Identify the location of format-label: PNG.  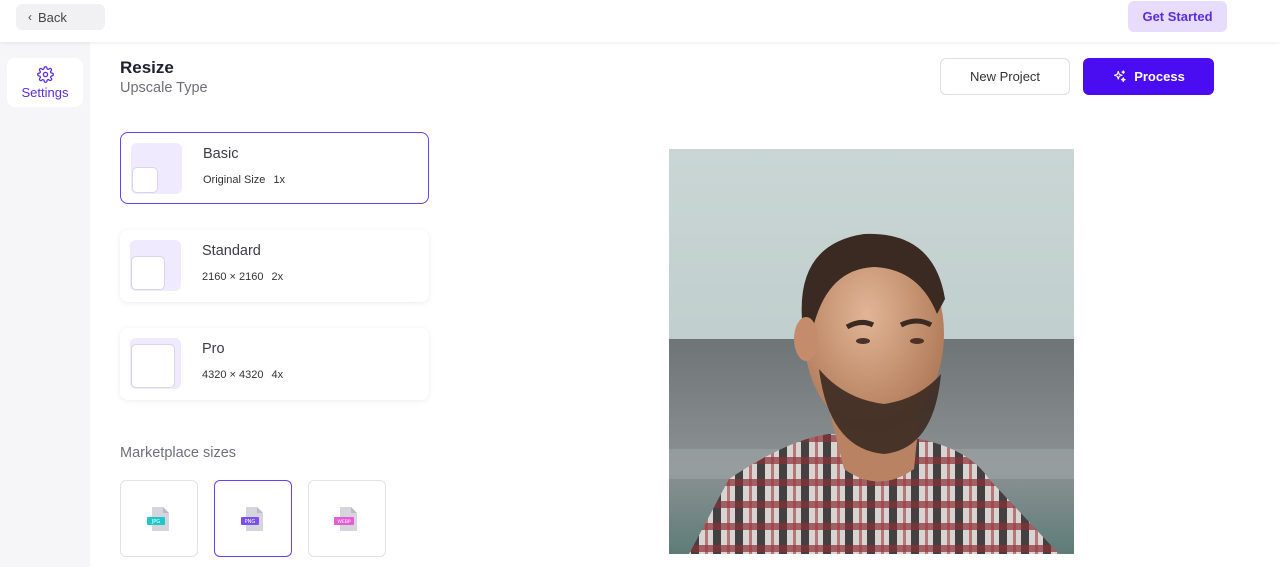
(250, 522).